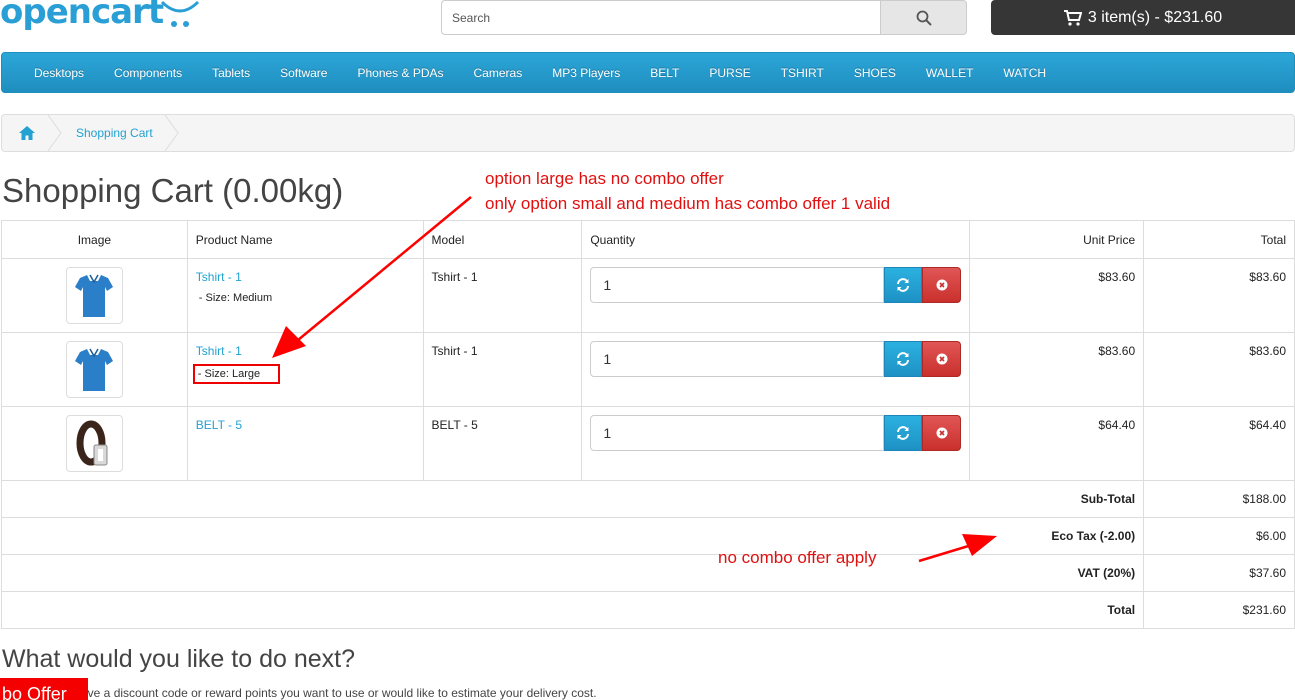 The width and height of the screenshot is (1295, 700). Describe the element at coordinates (236, 374) in the screenshot. I see `product-option-highlighted: - Size: Large` at that location.